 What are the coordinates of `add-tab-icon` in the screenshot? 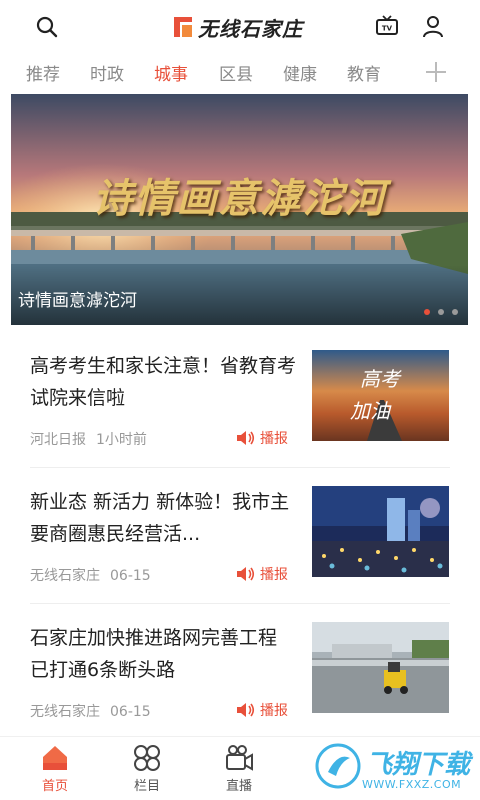 It's located at (436, 72).